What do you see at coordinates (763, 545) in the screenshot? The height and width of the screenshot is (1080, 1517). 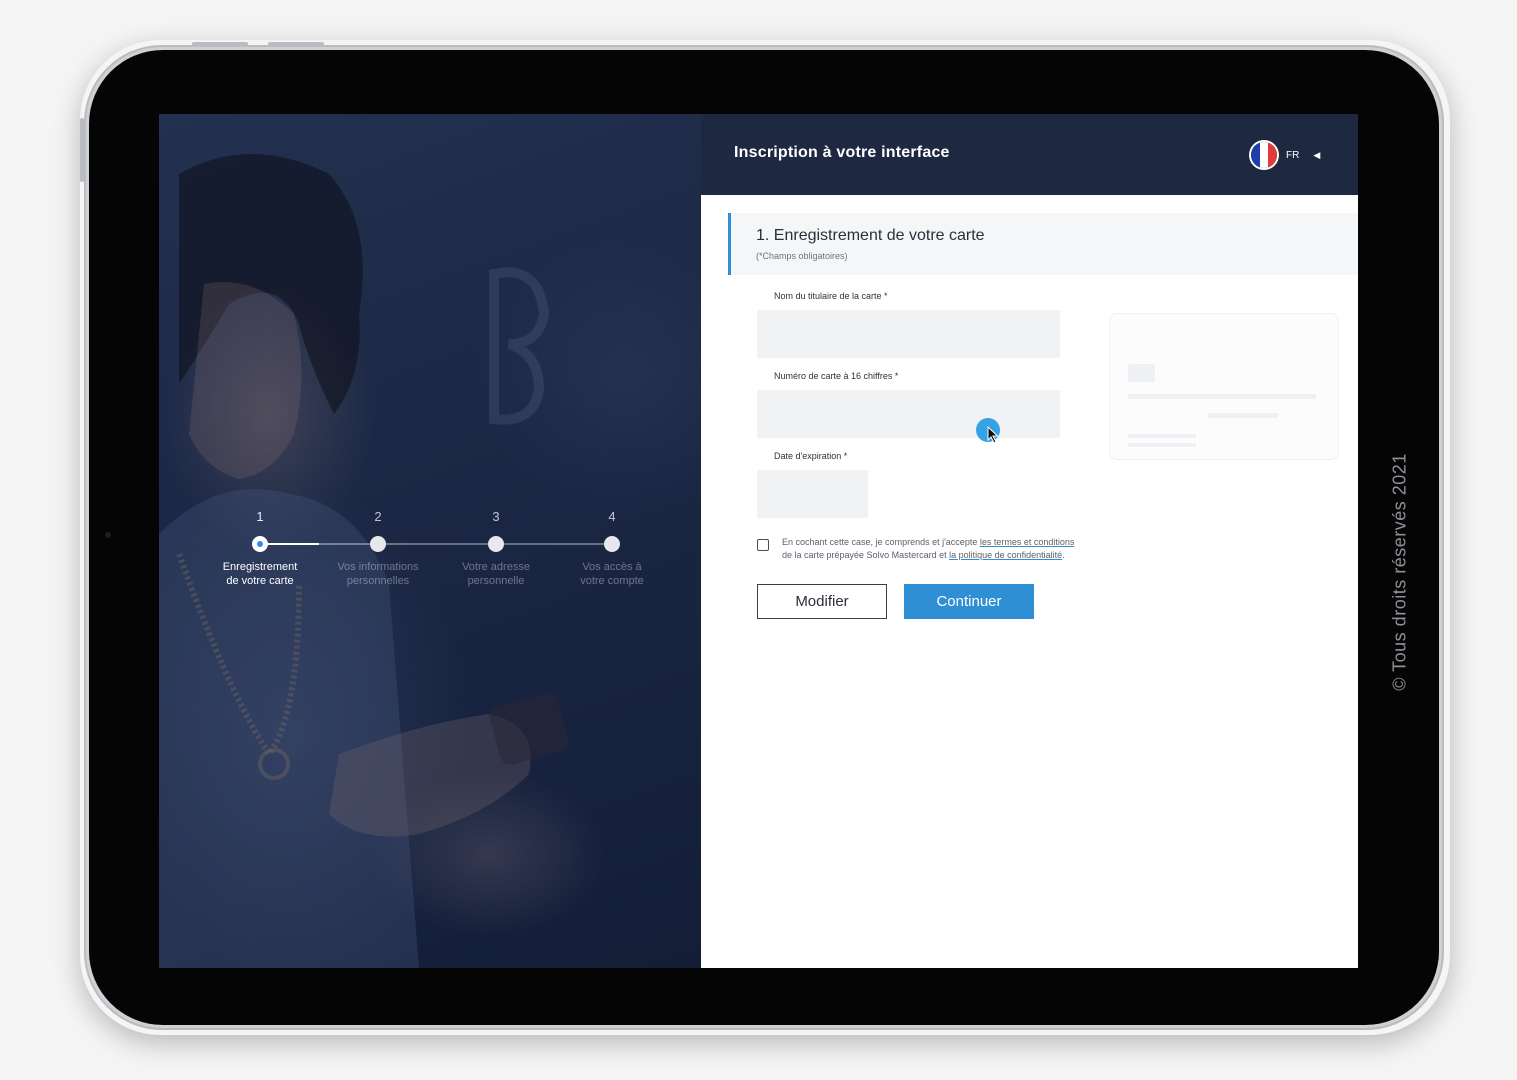 I see `terms-checkbox` at bounding box center [763, 545].